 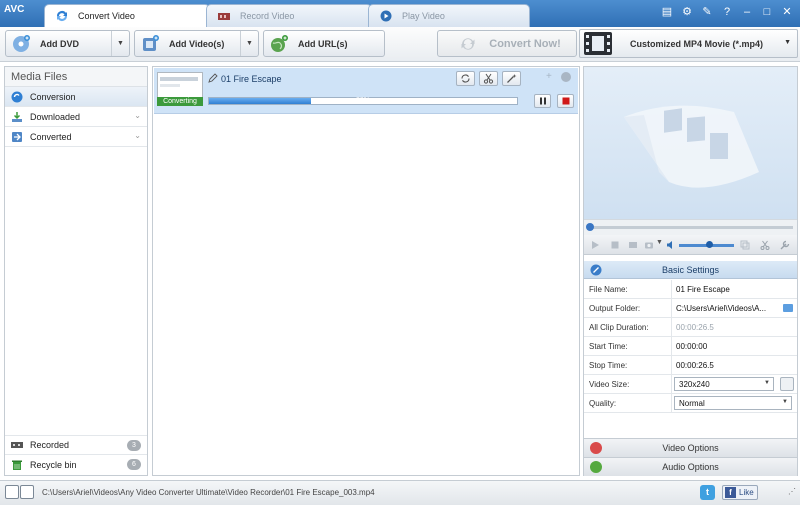 What do you see at coordinates (279, 43) in the screenshot?
I see `globe-add-icon` at bounding box center [279, 43].